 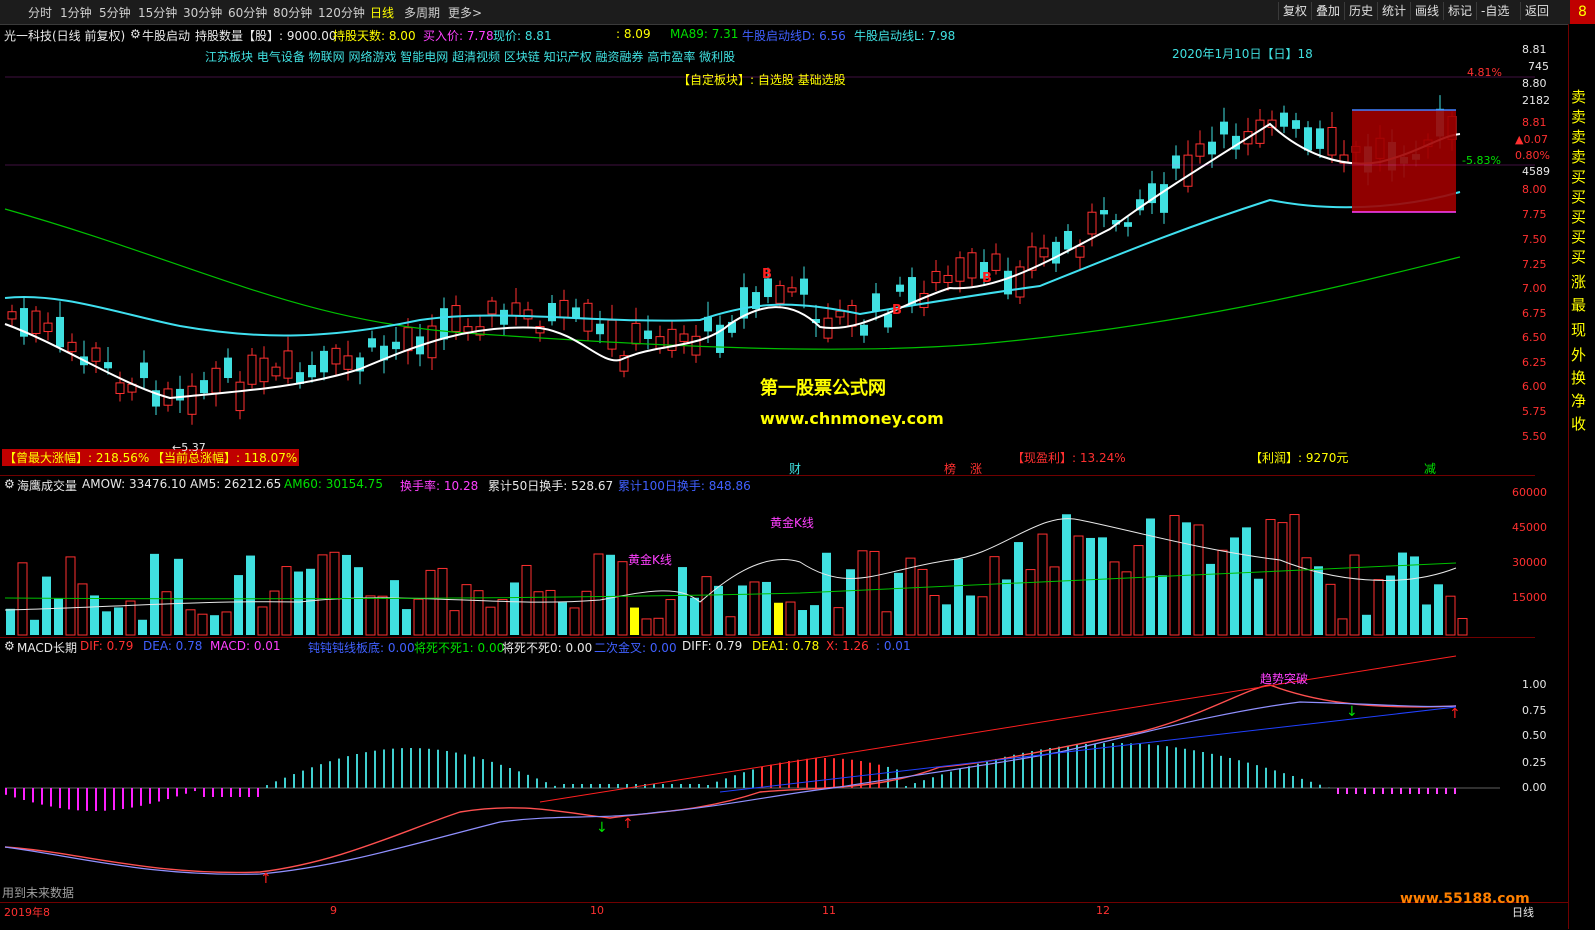 I want to click on tab-60min: 60分钟, so click(x=247, y=12).